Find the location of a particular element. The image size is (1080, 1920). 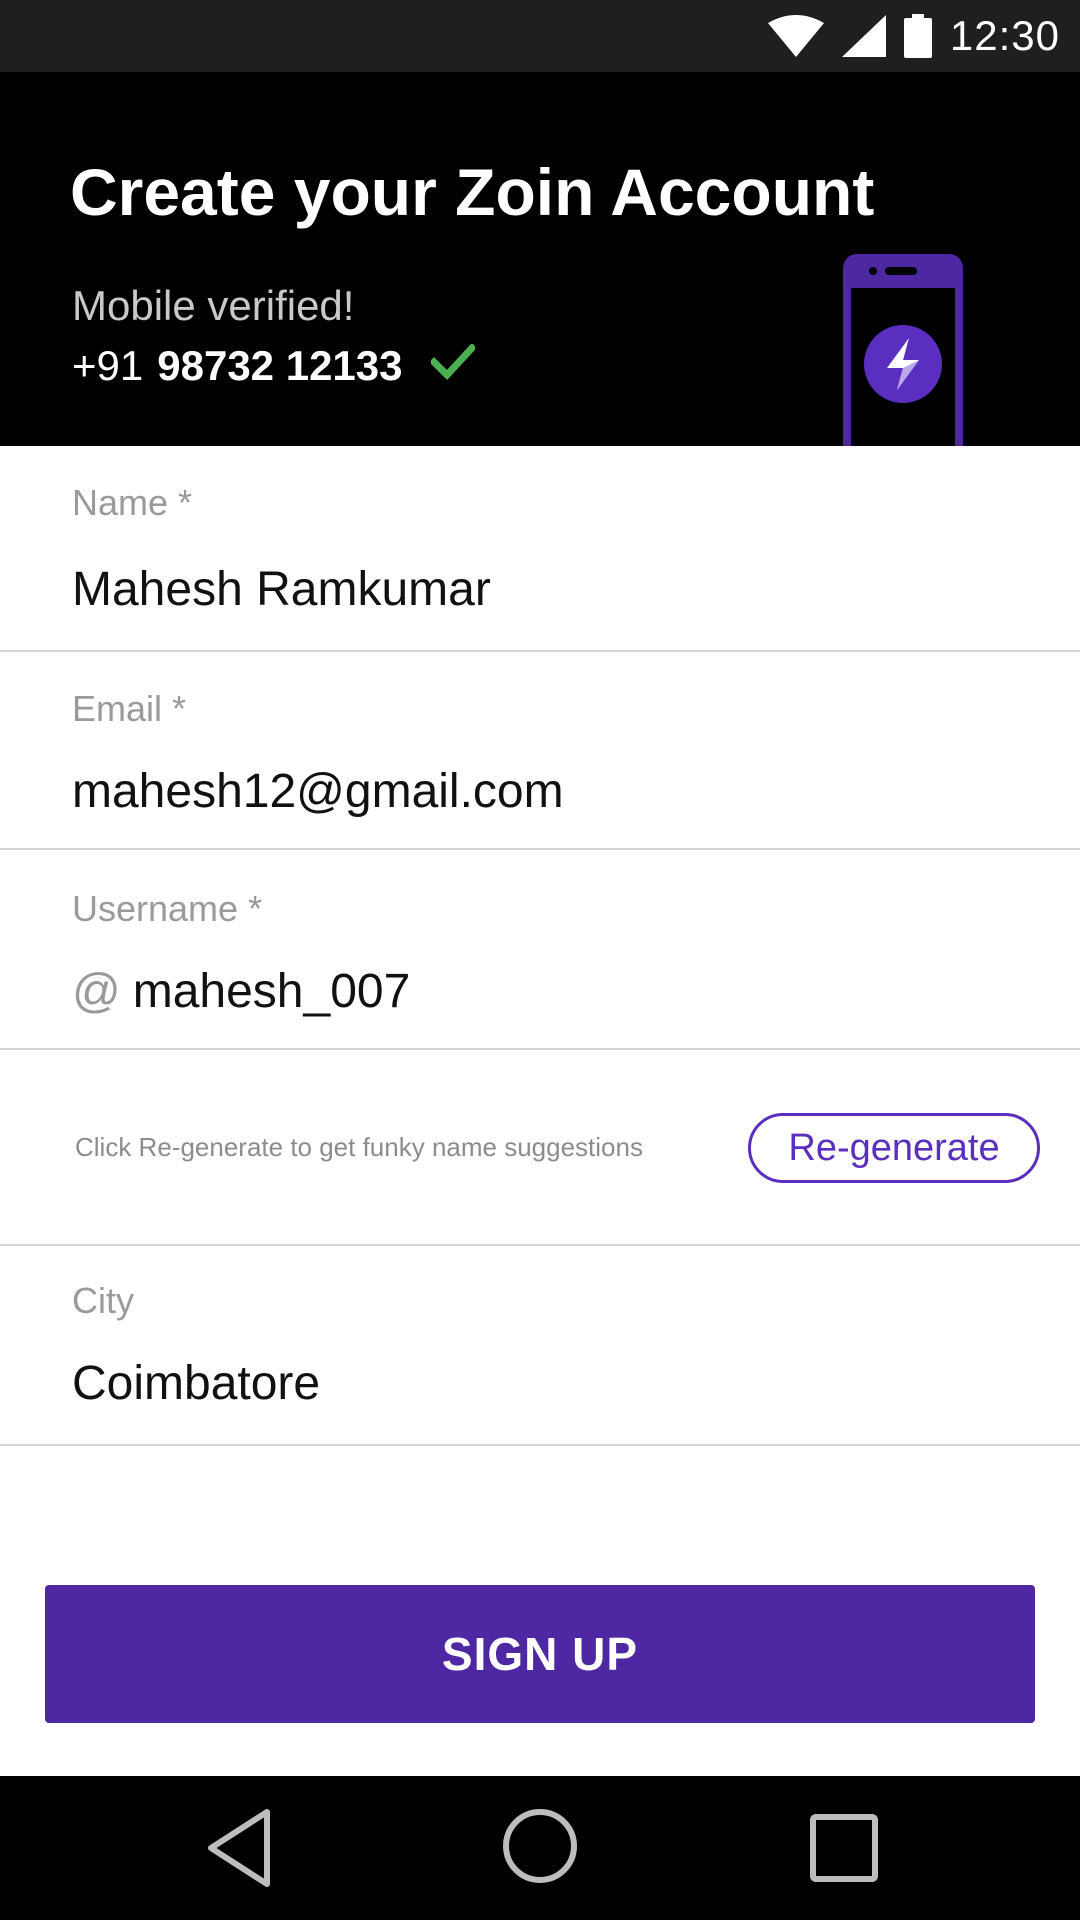

name-field: Name * Mahesh Ramkumar is located at coordinates (540, 549).